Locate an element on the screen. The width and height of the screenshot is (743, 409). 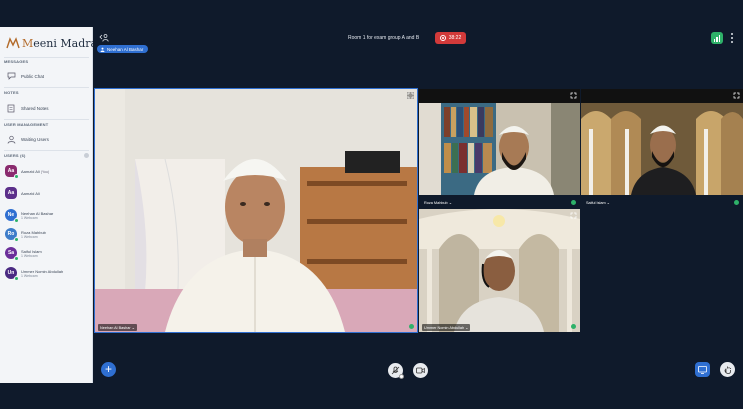
video-label: Neehan Al Bashar ⌄ is located at coordinates (117, 327).